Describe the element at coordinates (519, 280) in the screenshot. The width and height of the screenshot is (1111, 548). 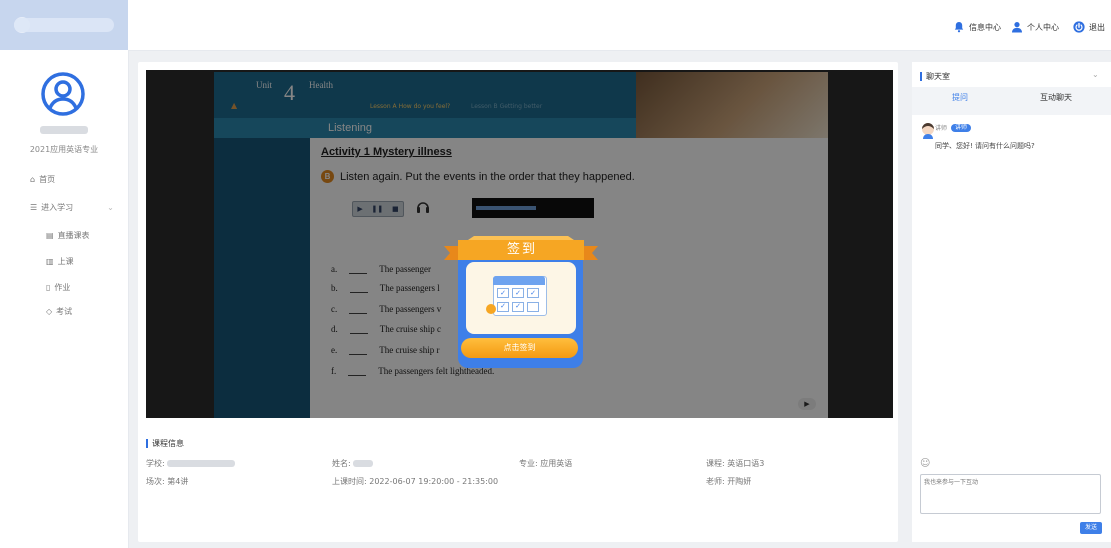
I see `calendar-header` at that location.